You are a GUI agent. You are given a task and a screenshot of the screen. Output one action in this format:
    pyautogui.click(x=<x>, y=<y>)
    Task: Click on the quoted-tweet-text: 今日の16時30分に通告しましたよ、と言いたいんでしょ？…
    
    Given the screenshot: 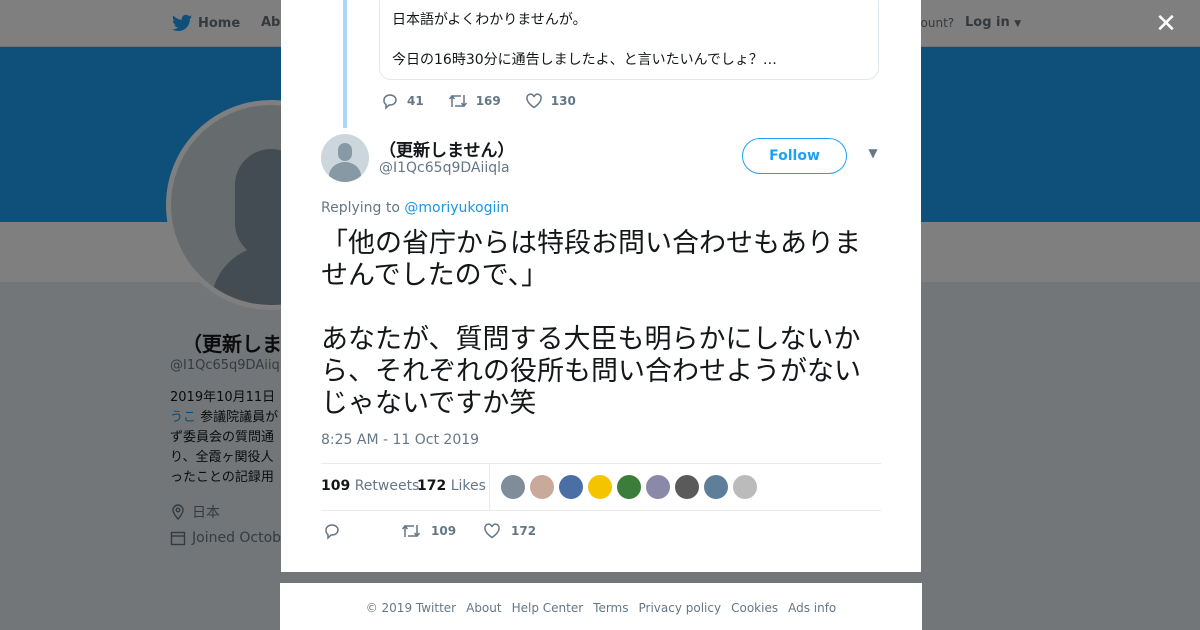 What is the action you would take?
    pyautogui.click(x=584, y=60)
    